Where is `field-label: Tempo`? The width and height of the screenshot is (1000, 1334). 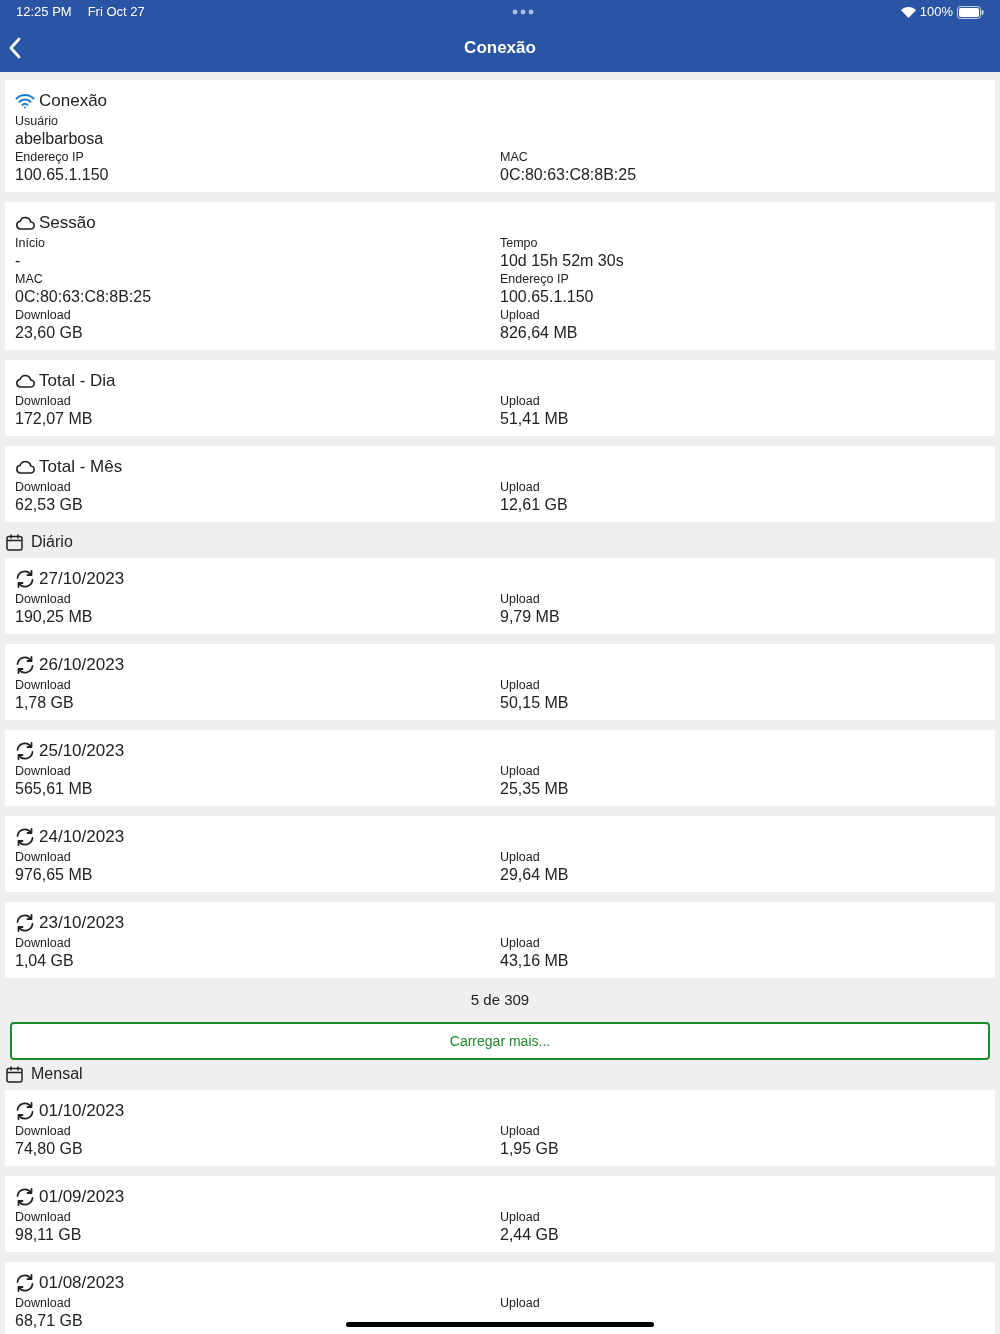
field-label: Tempo is located at coordinates (519, 243).